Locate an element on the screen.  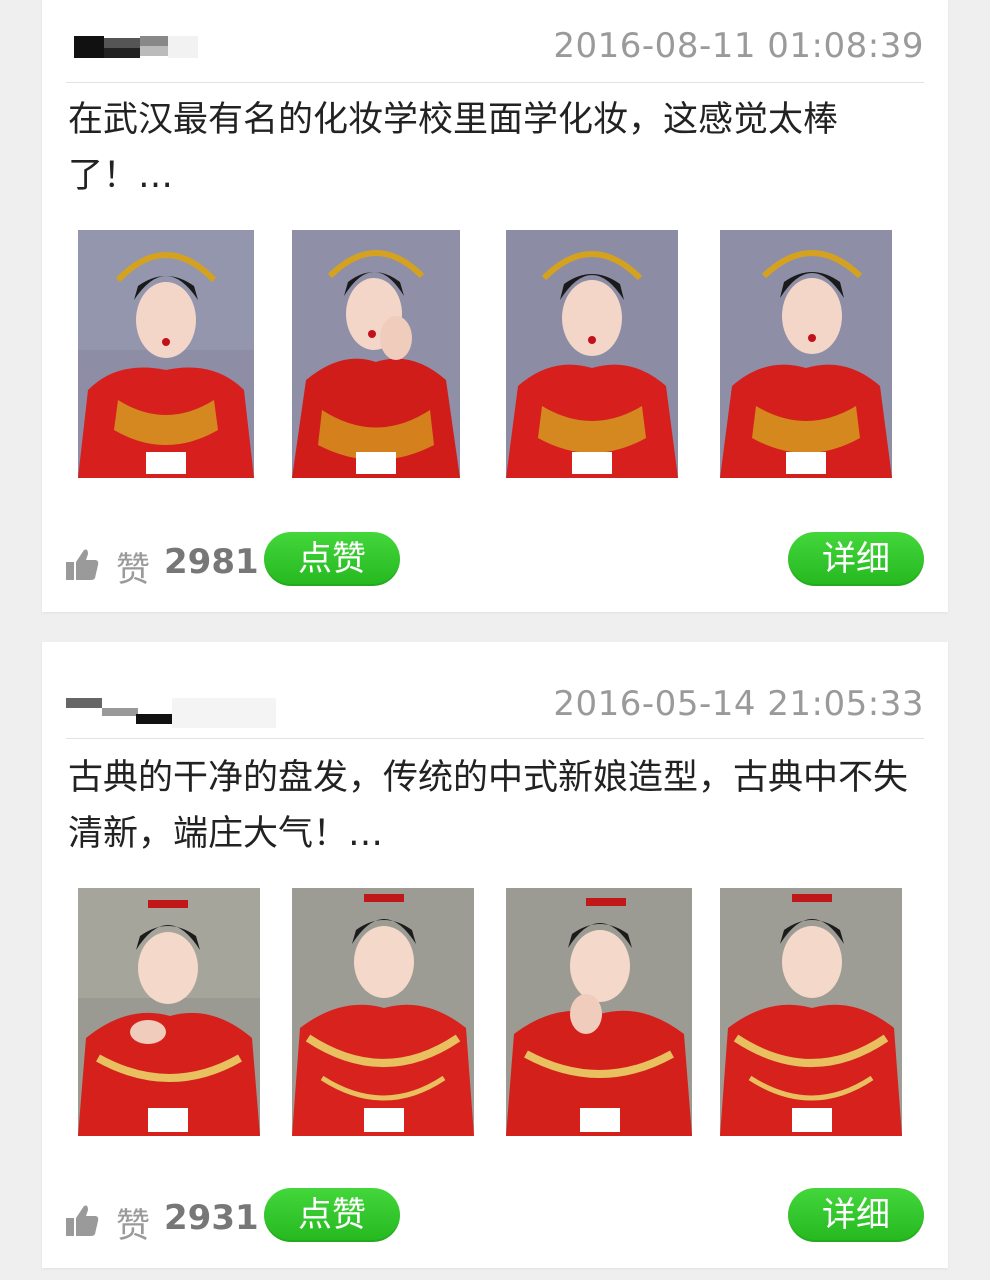
post-timestamp: 2016-08-11 01:08:39 is located at coordinates (738, 46).